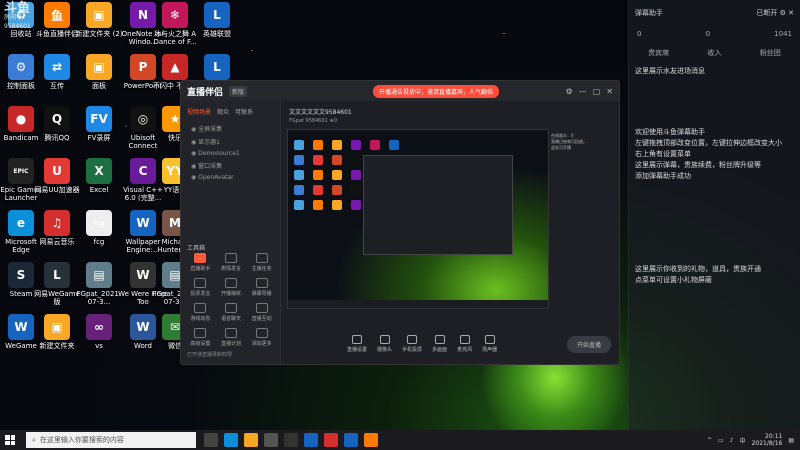 This screenshot has height=450, width=800. Describe the element at coordinates (450, 109) in the screenshot. I see `room-title: 文文文文文文9584601` at that location.